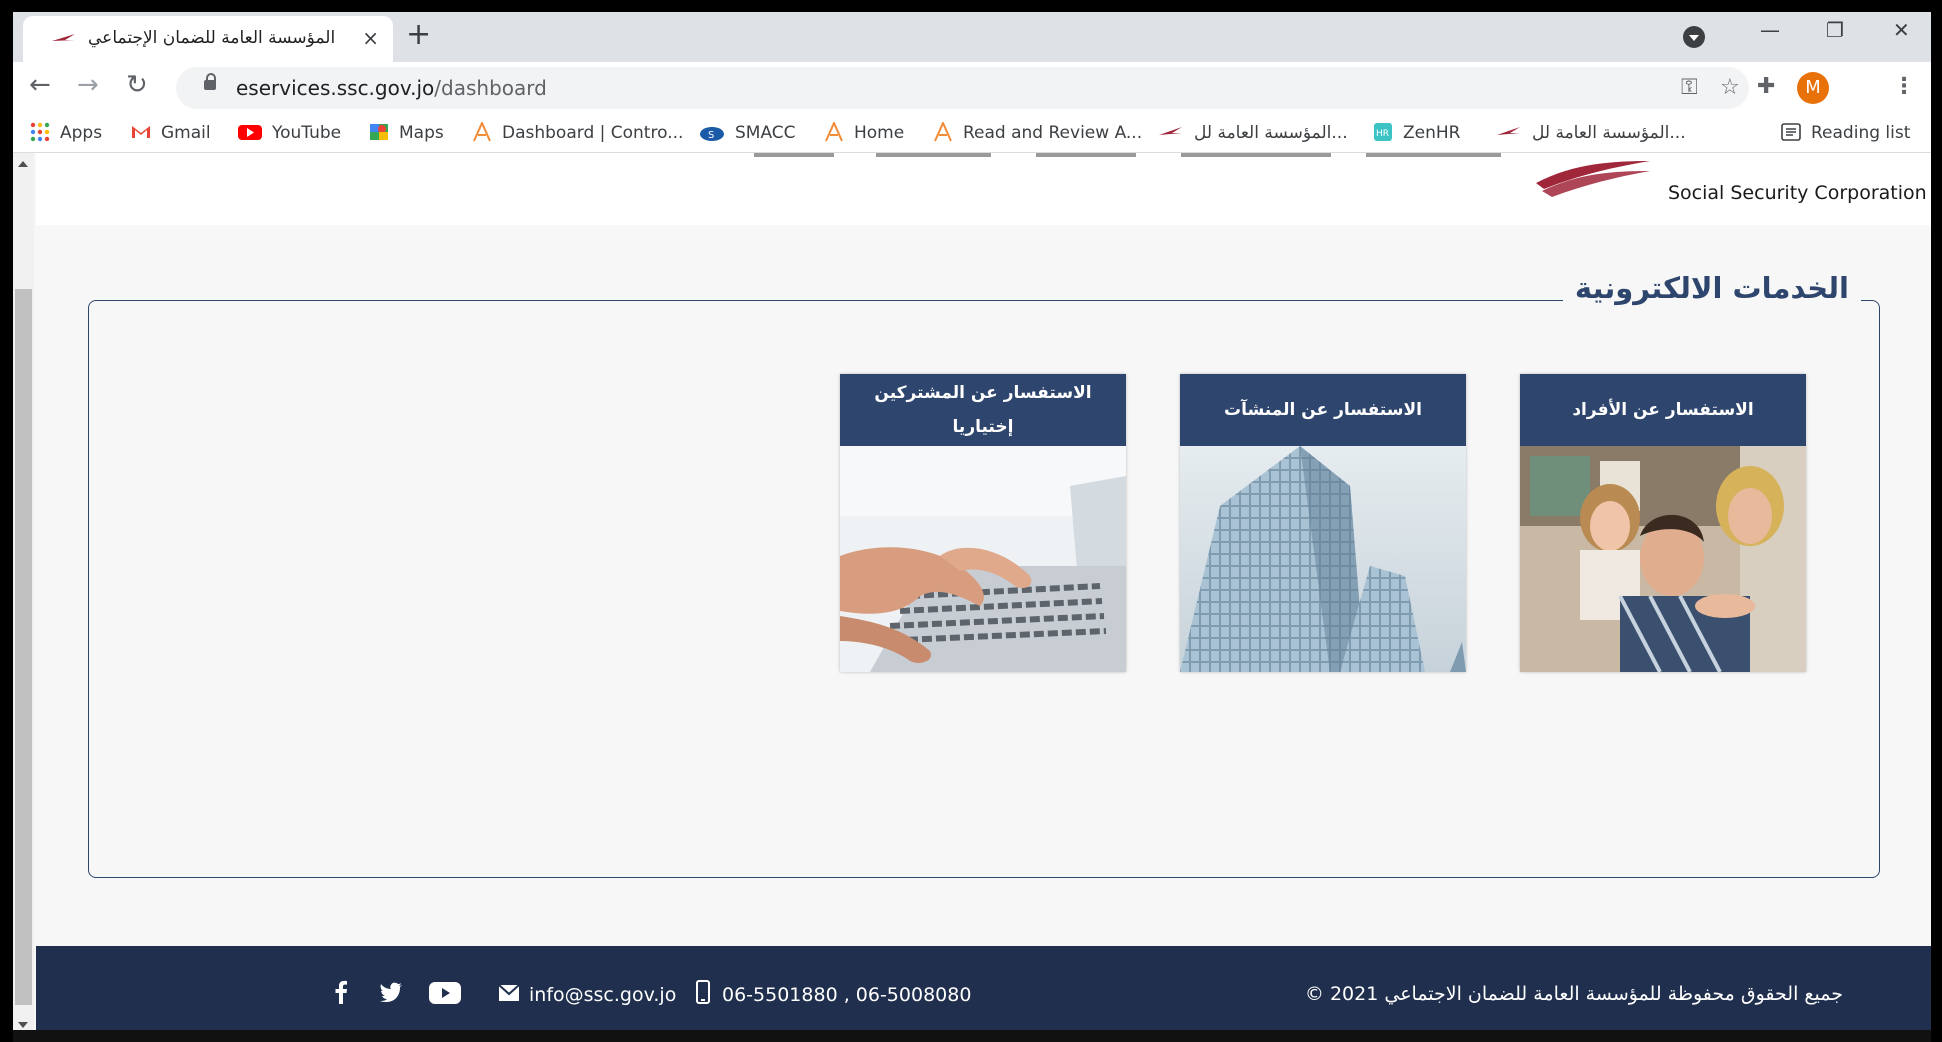  What do you see at coordinates (983, 410) in the screenshot?
I see `card-title: الاستفسار عن المشتركين إختياريا` at bounding box center [983, 410].